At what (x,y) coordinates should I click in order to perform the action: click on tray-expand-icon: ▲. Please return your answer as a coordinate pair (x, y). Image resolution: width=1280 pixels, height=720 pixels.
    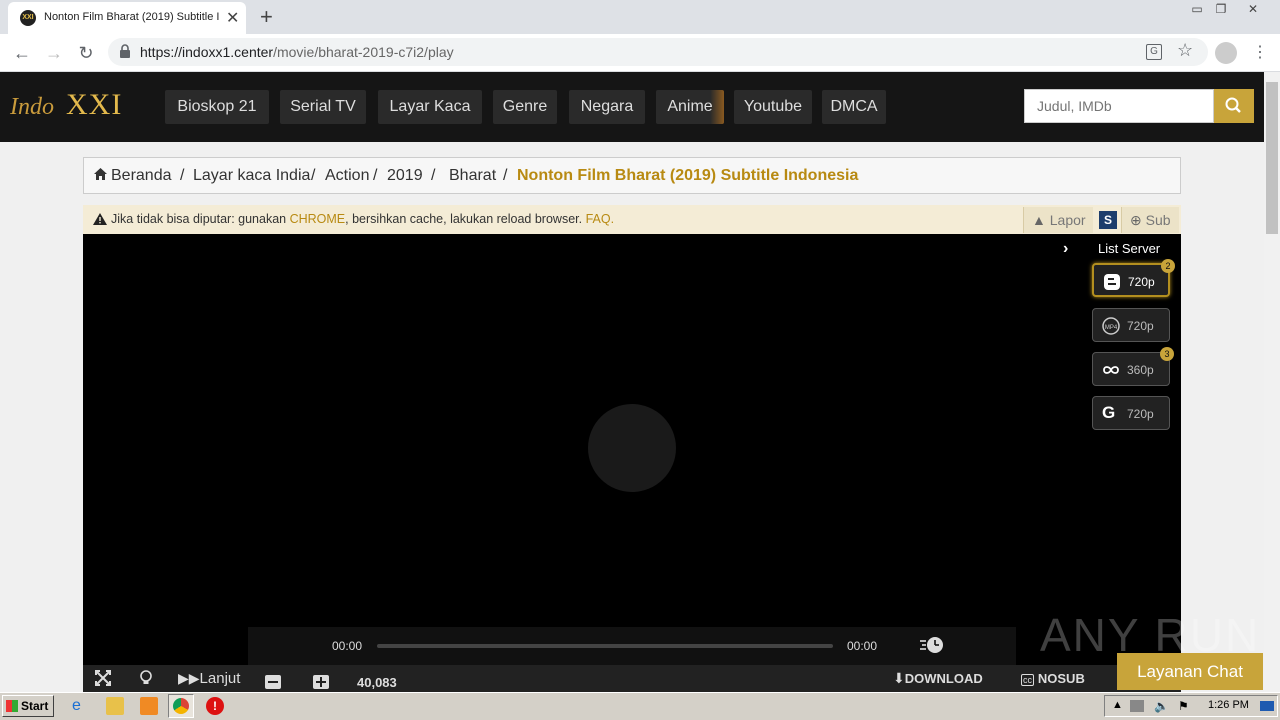
    Looking at the image, I should click on (1117, 705).